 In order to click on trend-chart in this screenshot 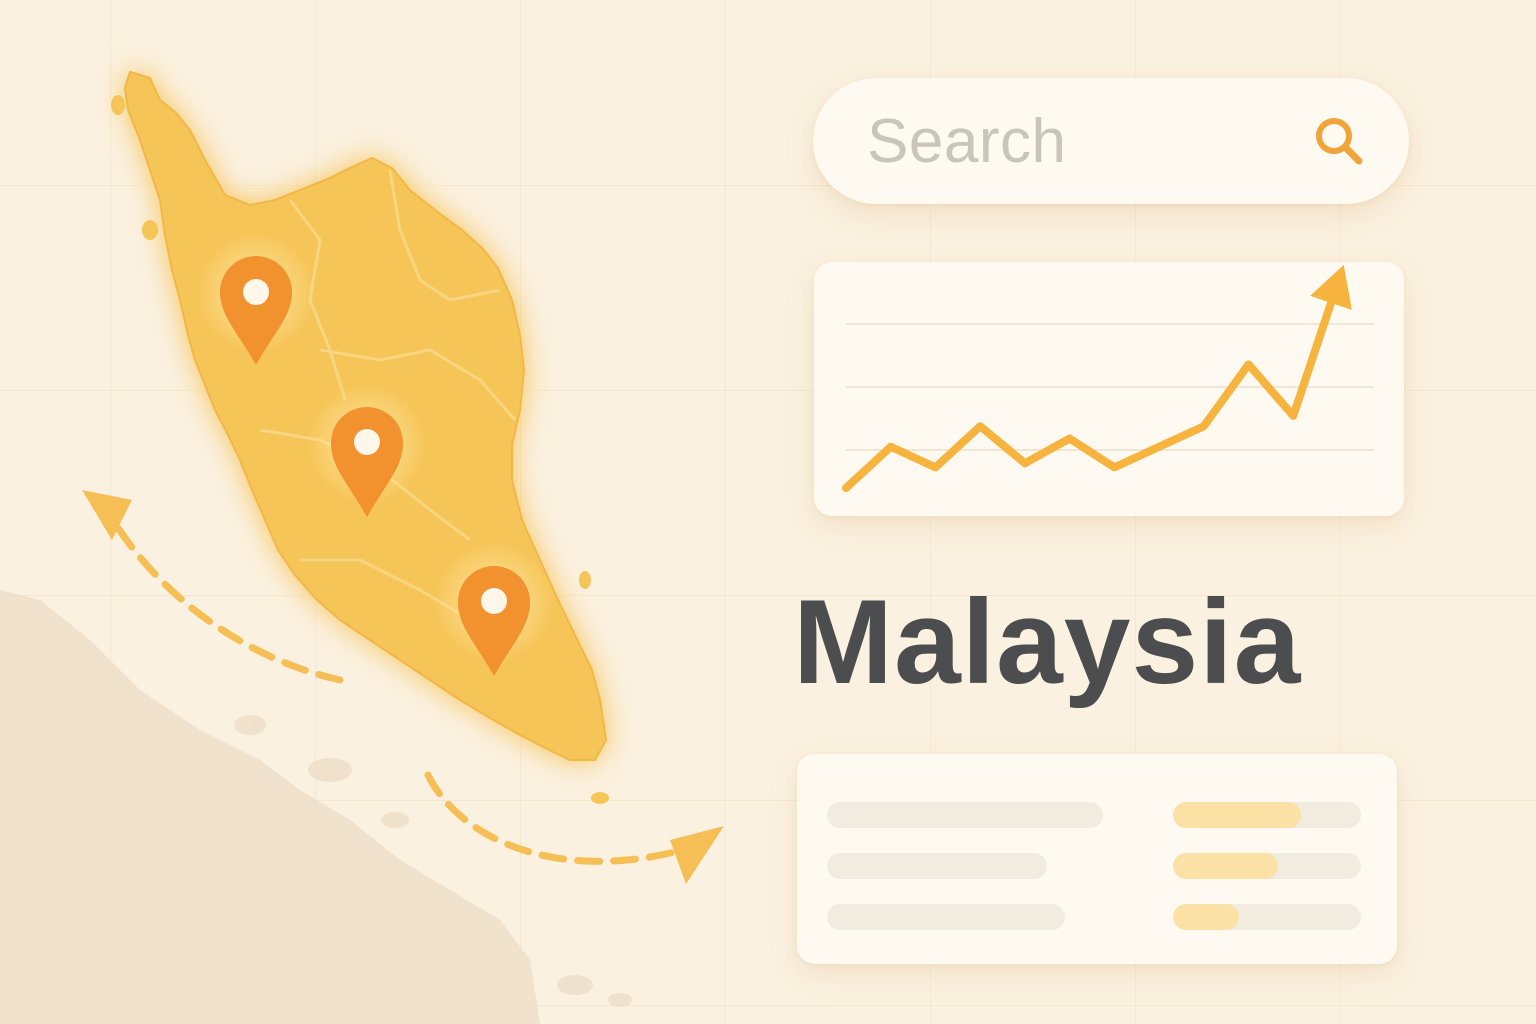, I will do `click(1108, 378)`.